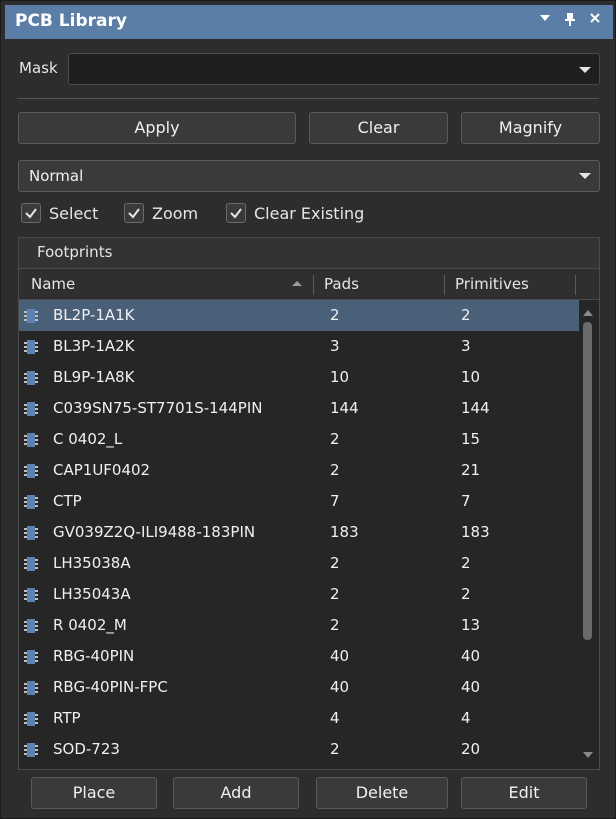 The image size is (616, 819). I want to click on cell-primitives: 21, so click(471, 470).